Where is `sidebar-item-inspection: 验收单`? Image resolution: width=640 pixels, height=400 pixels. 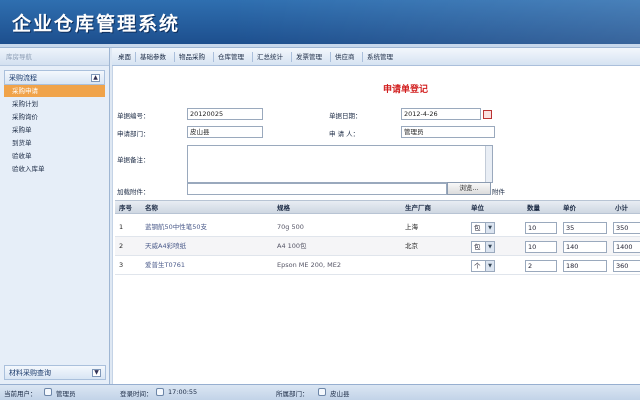 sidebar-item-inspection: 验收单 is located at coordinates (54, 156).